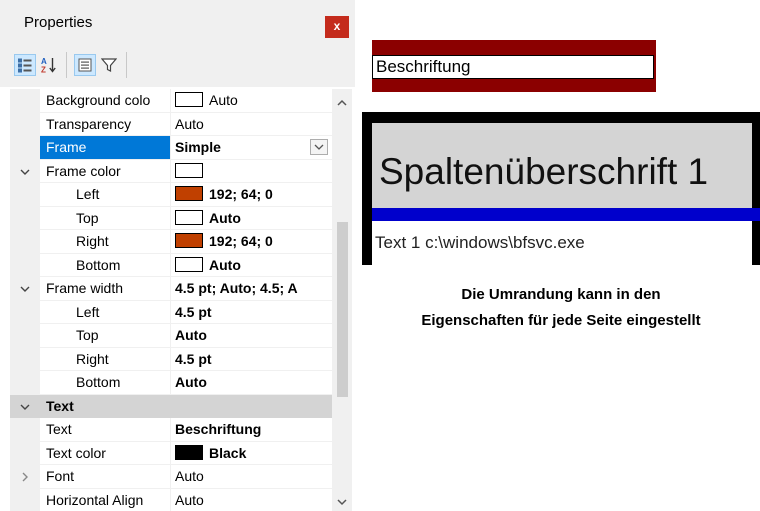  What do you see at coordinates (513, 67) in the screenshot?
I see `caption-text-preview: Beschriftung` at bounding box center [513, 67].